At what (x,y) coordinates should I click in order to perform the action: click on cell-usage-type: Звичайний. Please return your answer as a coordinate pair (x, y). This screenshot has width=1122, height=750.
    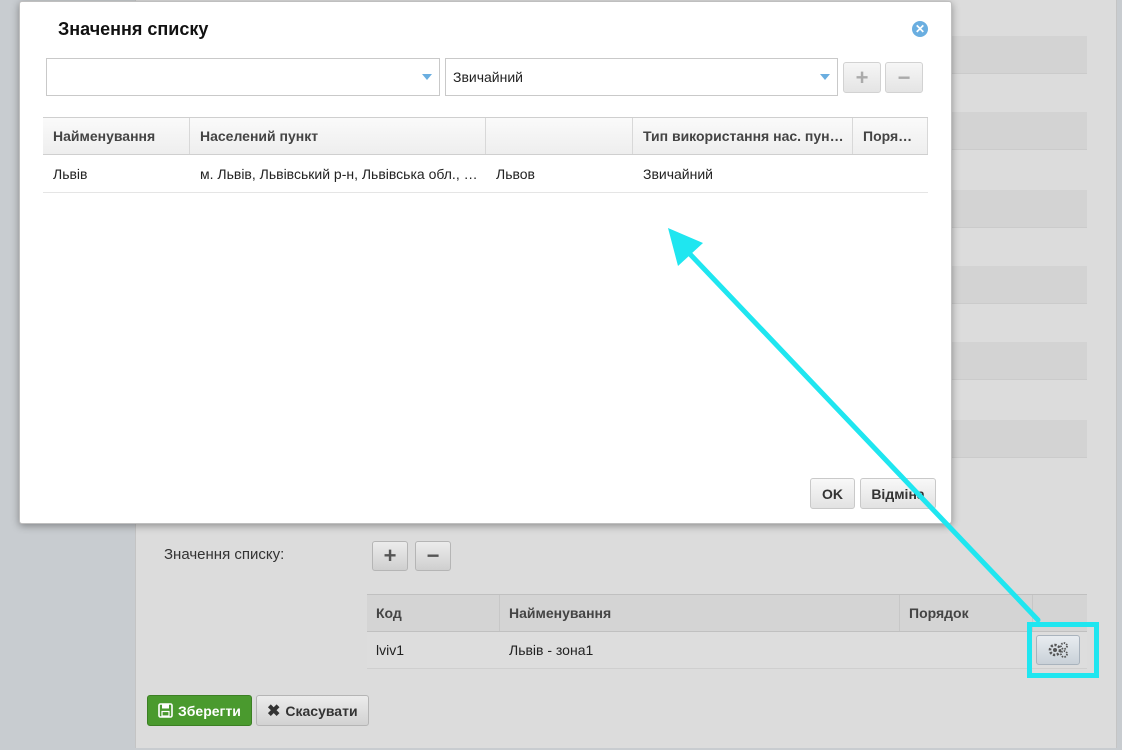
    Looking at the image, I should click on (678, 173).